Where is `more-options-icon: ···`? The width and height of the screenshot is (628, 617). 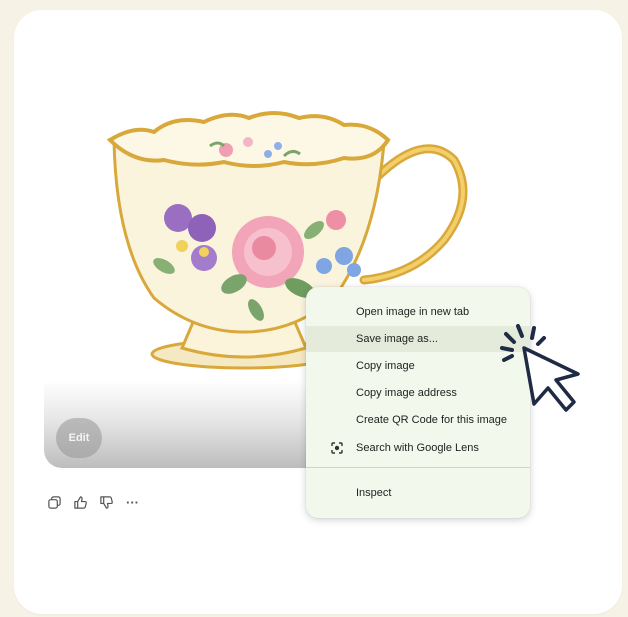 more-options-icon: ··· is located at coordinates (132, 502).